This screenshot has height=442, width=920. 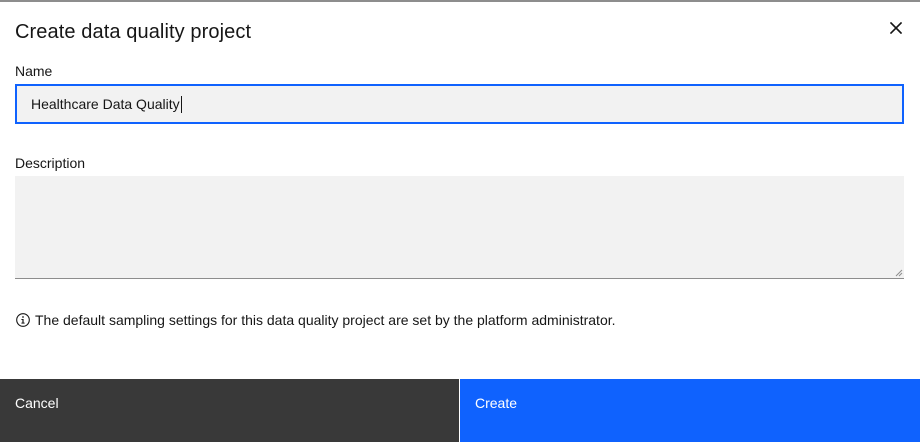 What do you see at coordinates (229, 410) in the screenshot?
I see `cancel-button: Cancel` at bounding box center [229, 410].